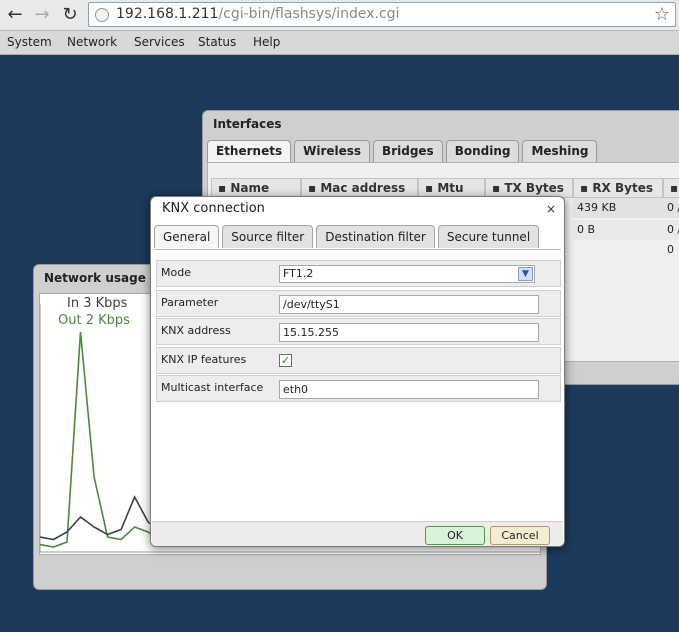 This screenshot has width=679, height=632. I want to click on col-mtu: ▪ Mtu, so click(451, 188).